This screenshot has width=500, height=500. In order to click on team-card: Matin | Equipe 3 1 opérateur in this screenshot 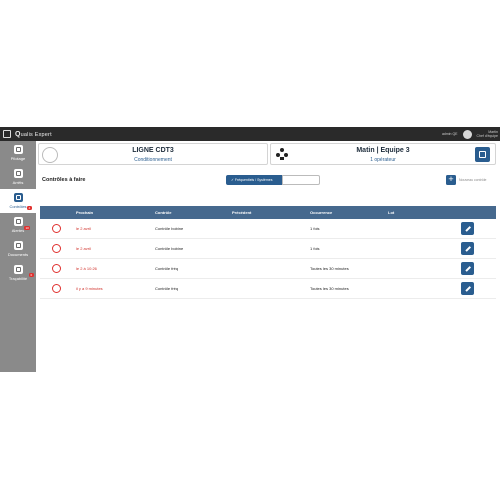, I will do `click(383, 154)`.